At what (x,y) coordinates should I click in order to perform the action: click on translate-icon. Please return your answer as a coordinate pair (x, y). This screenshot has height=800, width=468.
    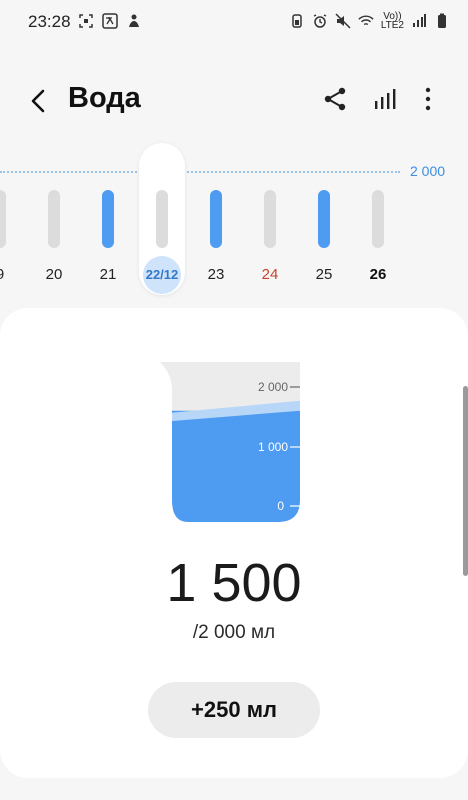
    Looking at the image, I should click on (110, 21).